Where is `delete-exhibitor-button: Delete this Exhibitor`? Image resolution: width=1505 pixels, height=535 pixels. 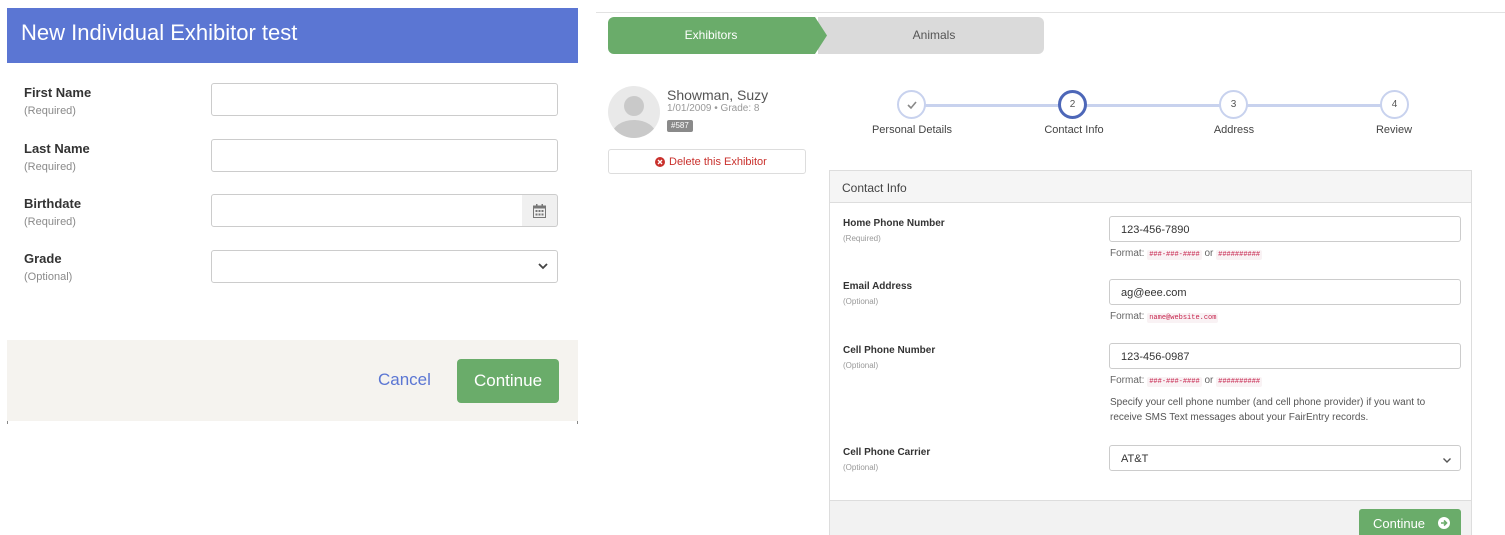
delete-exhibitor-button: Delete this Exhibitor is located at coordinates (707, 161).